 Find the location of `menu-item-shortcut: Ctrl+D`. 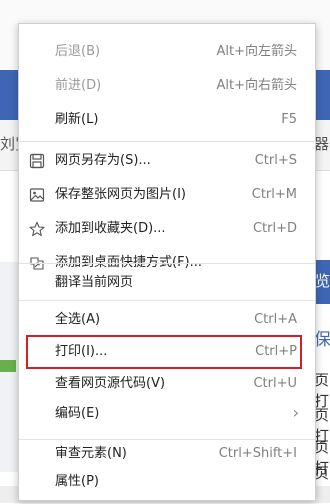

menu-item-shortcut: Ctrl+D is located at coordinates (274, 228).